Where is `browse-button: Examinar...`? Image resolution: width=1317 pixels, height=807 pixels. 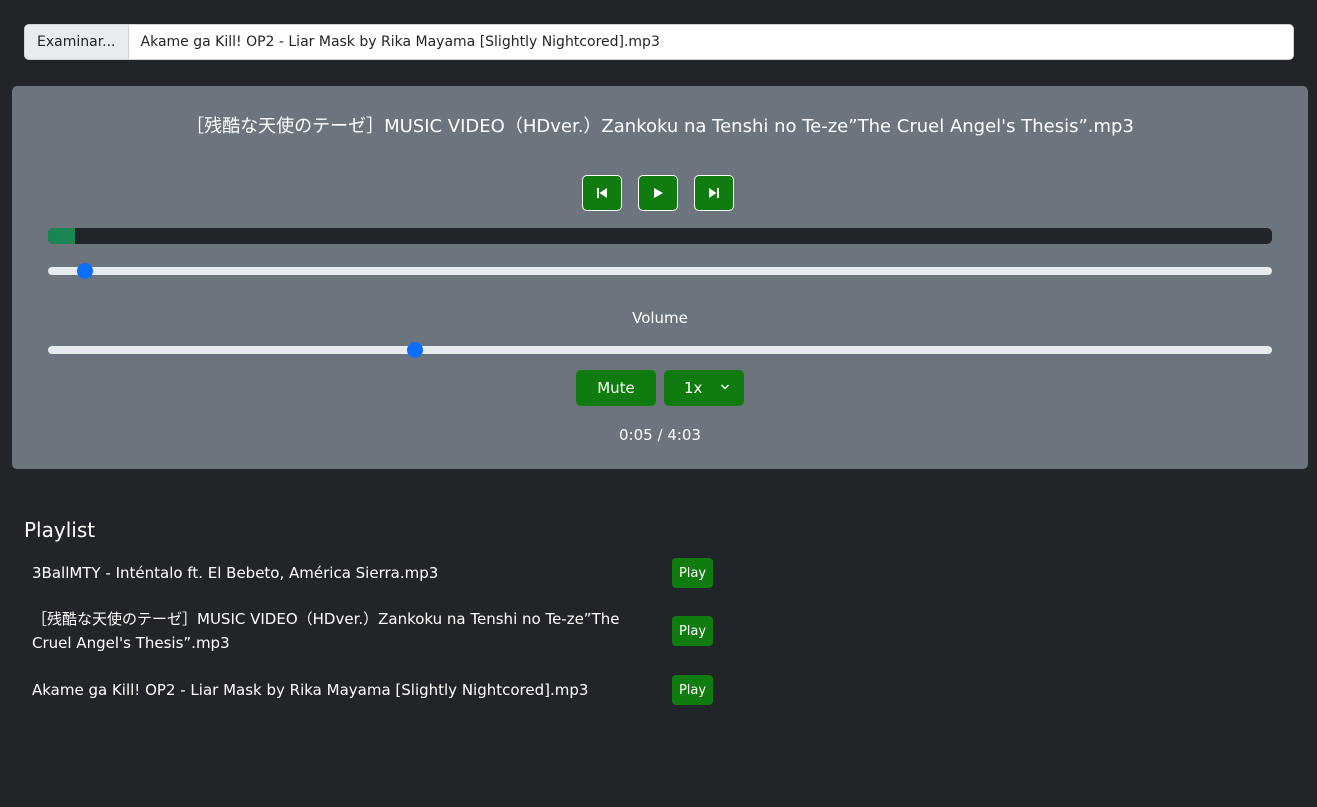 browse-button: Examinar... is located at coordinates (77, 42).